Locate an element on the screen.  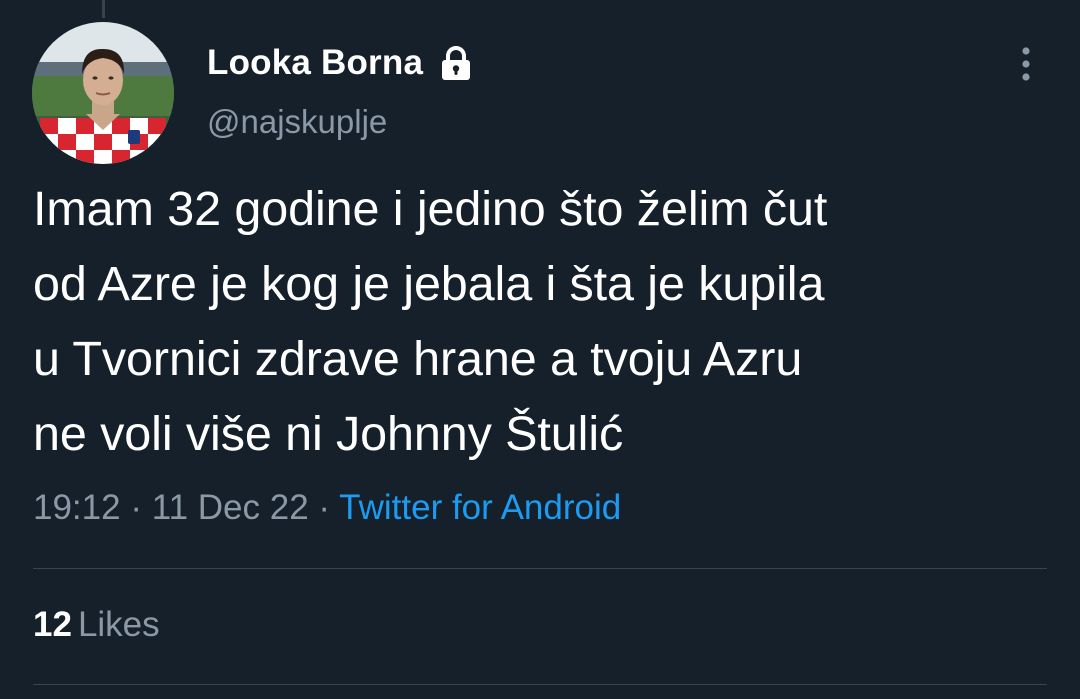
author-name-row: Looka Borna is located at coordinates (341, 63).